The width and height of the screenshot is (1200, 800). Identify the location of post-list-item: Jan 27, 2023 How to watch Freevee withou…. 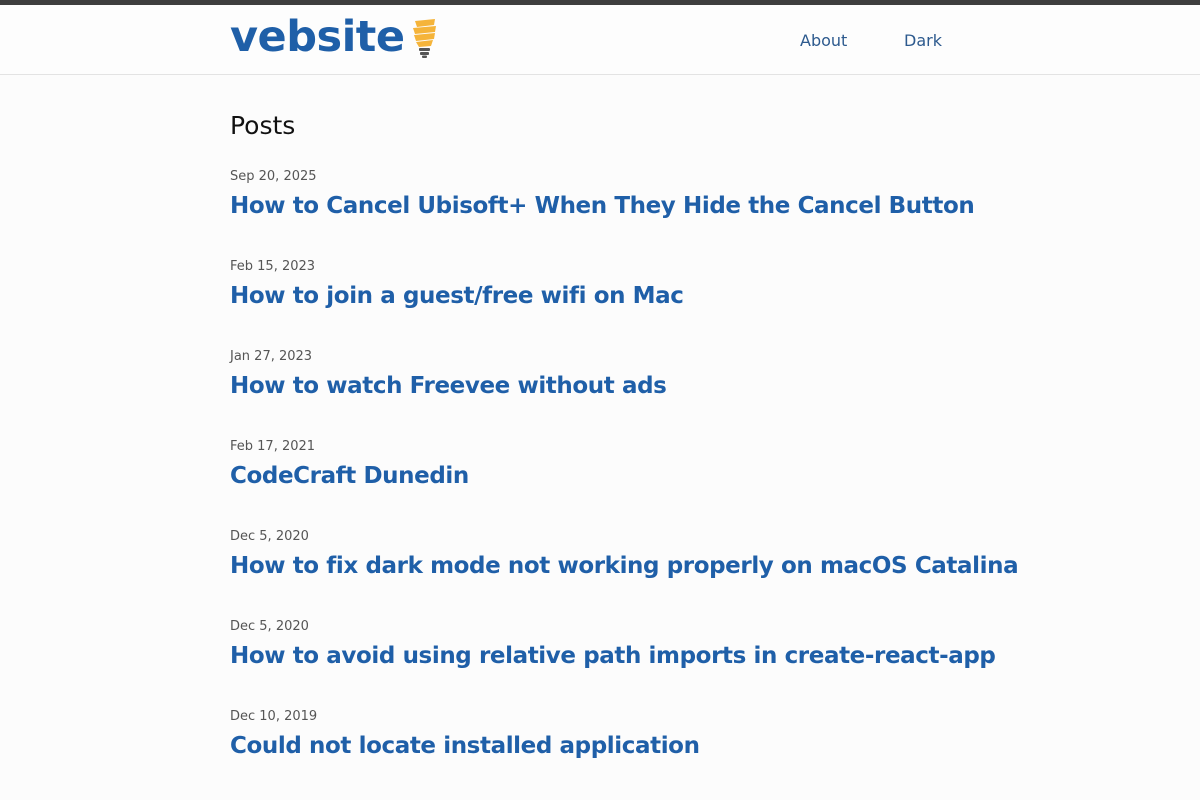
(610, 375).